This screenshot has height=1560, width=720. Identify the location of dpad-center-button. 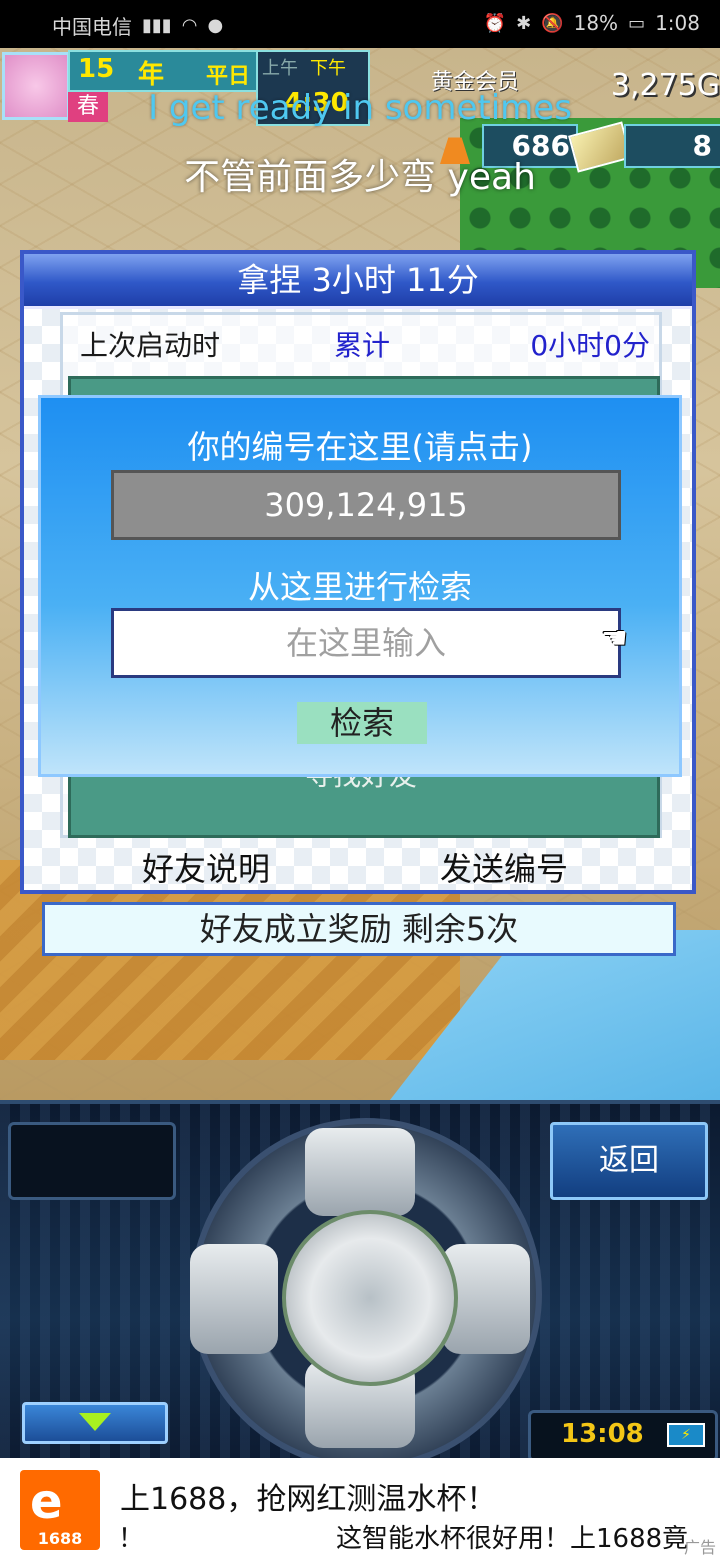
(370, 1298).